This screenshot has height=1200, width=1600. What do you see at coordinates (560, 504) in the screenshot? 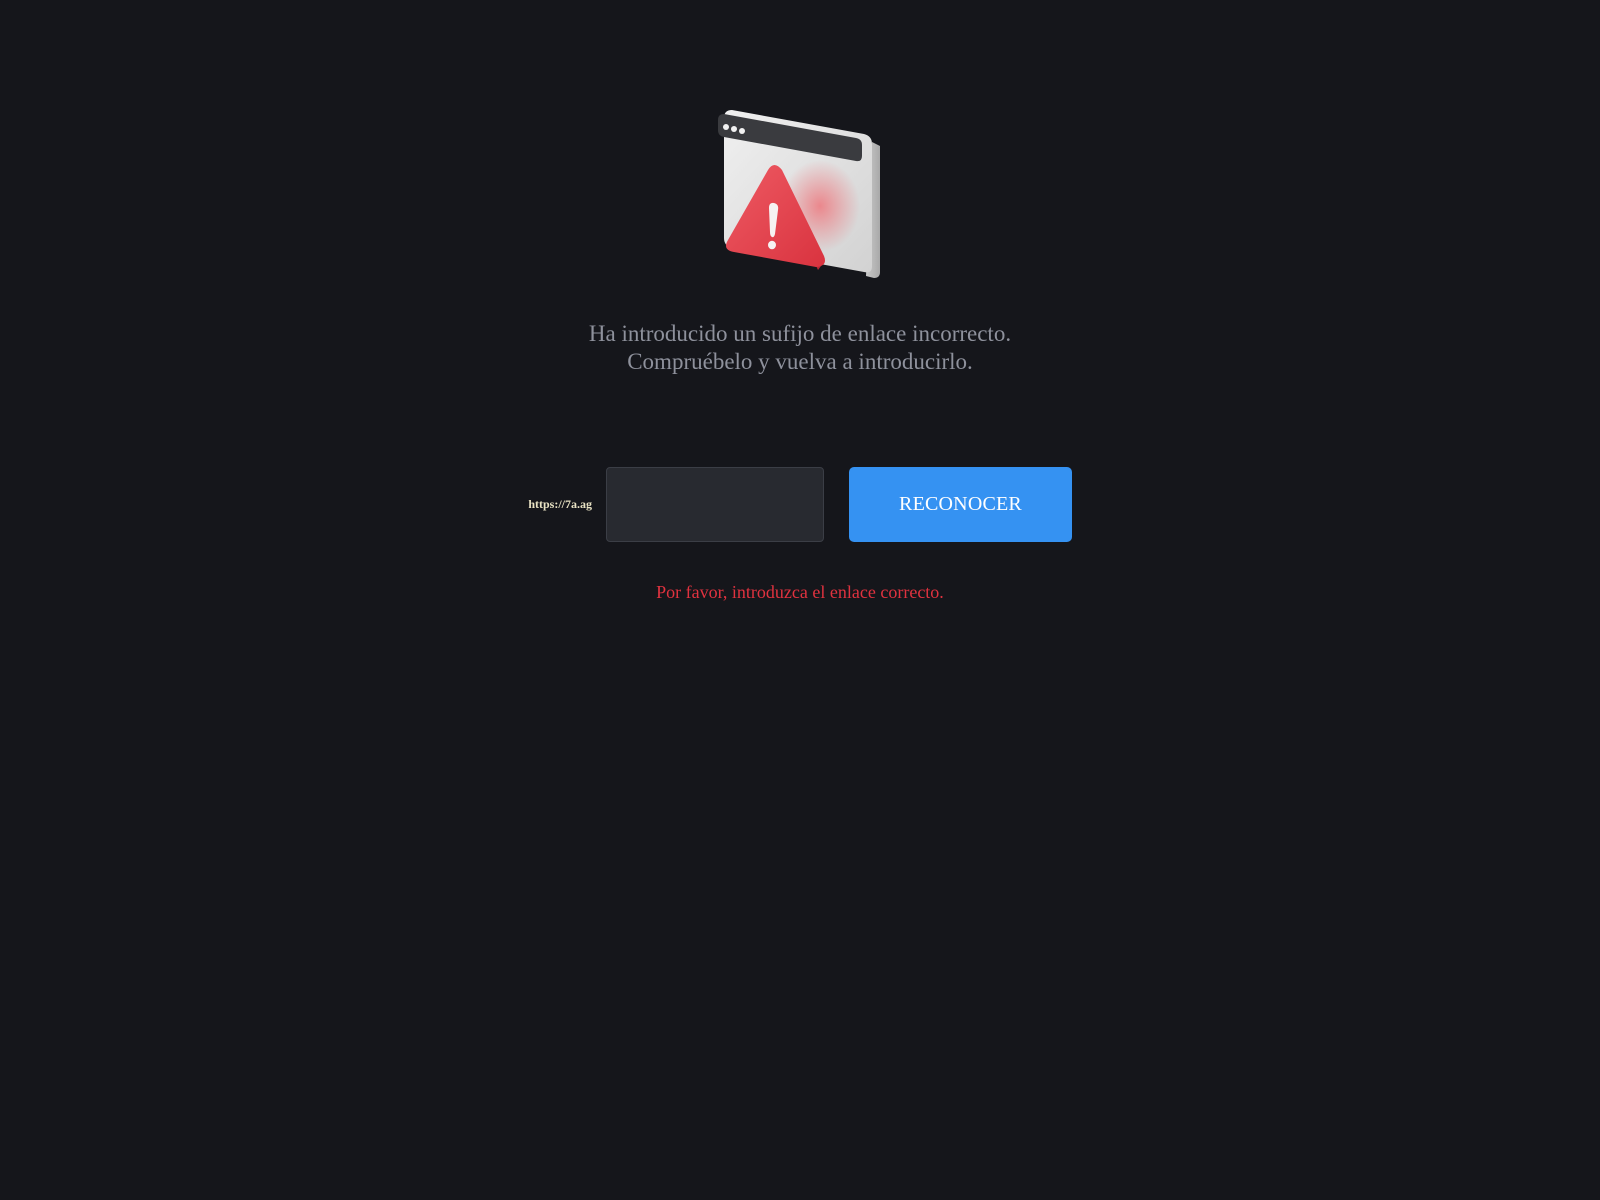
I see `url-prefix-label: https://7a.ag` at bounding box center [560, 504].